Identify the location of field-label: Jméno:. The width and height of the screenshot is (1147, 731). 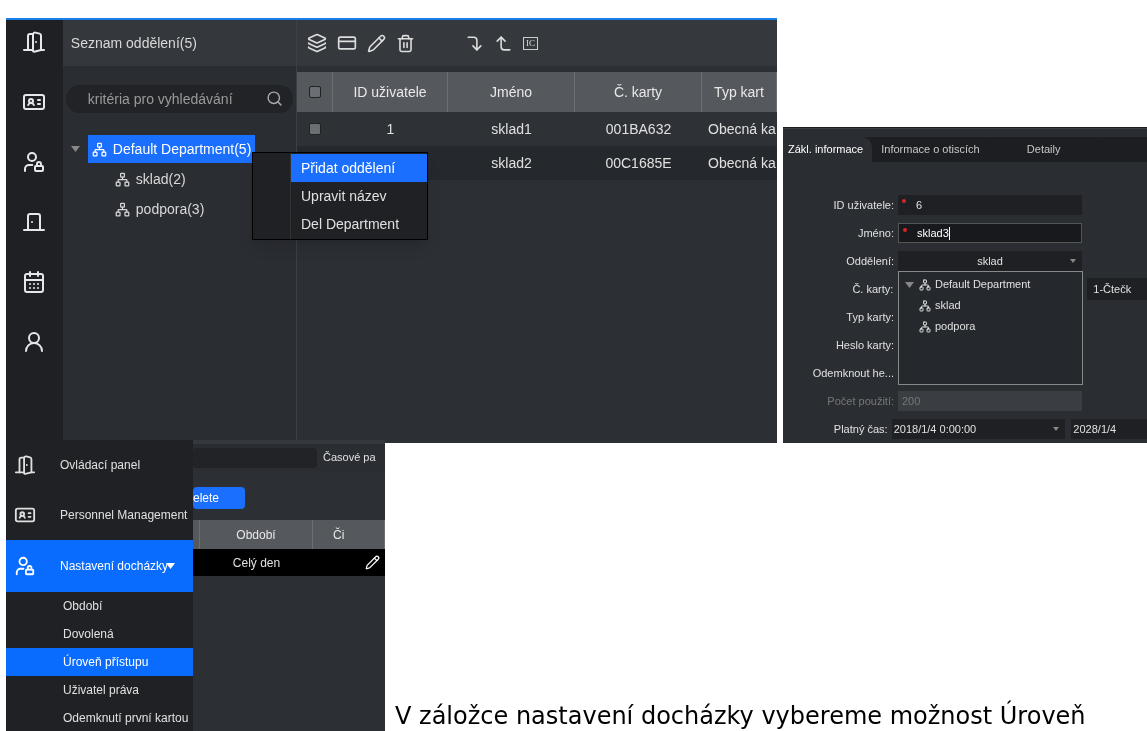
(875, 233).